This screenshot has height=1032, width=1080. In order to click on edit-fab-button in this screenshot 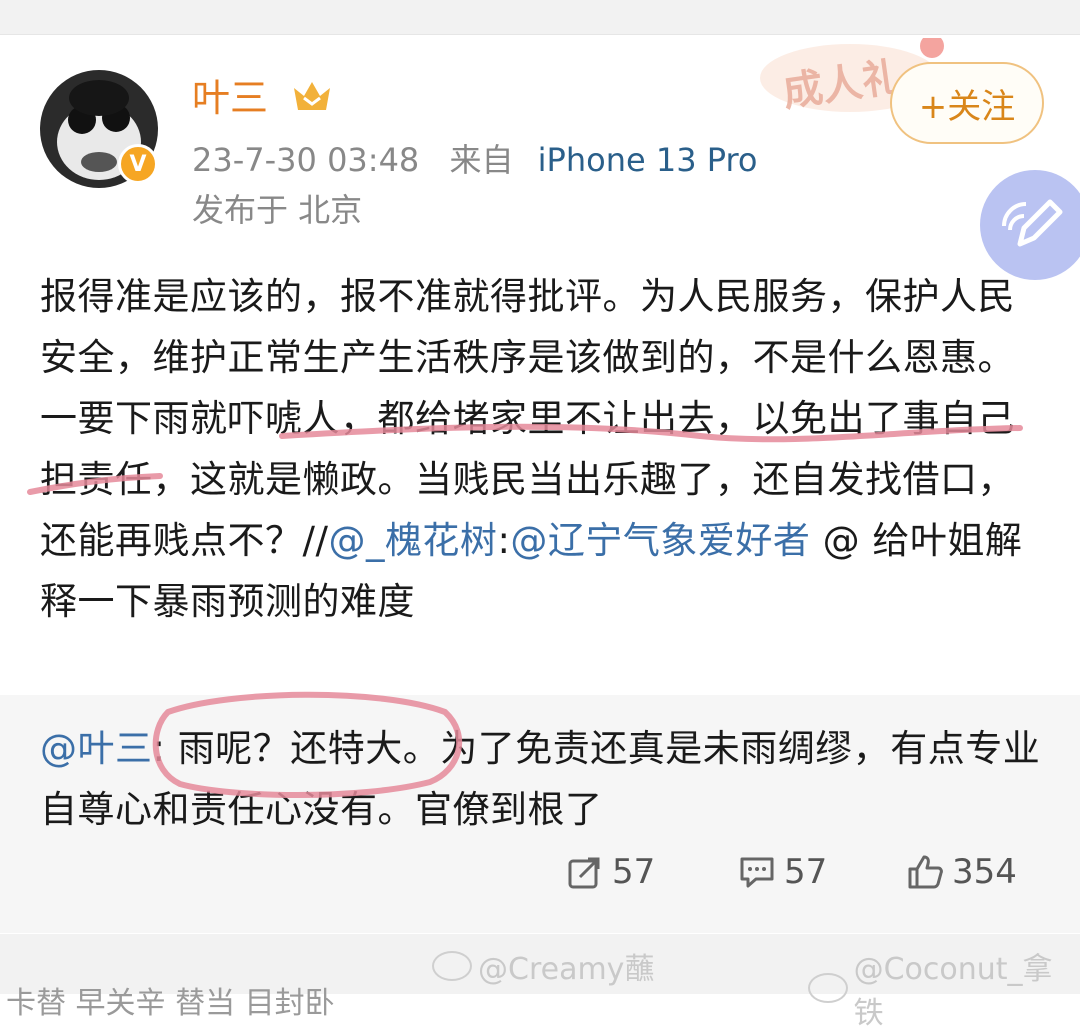, I will do `click(1030, 225)`.